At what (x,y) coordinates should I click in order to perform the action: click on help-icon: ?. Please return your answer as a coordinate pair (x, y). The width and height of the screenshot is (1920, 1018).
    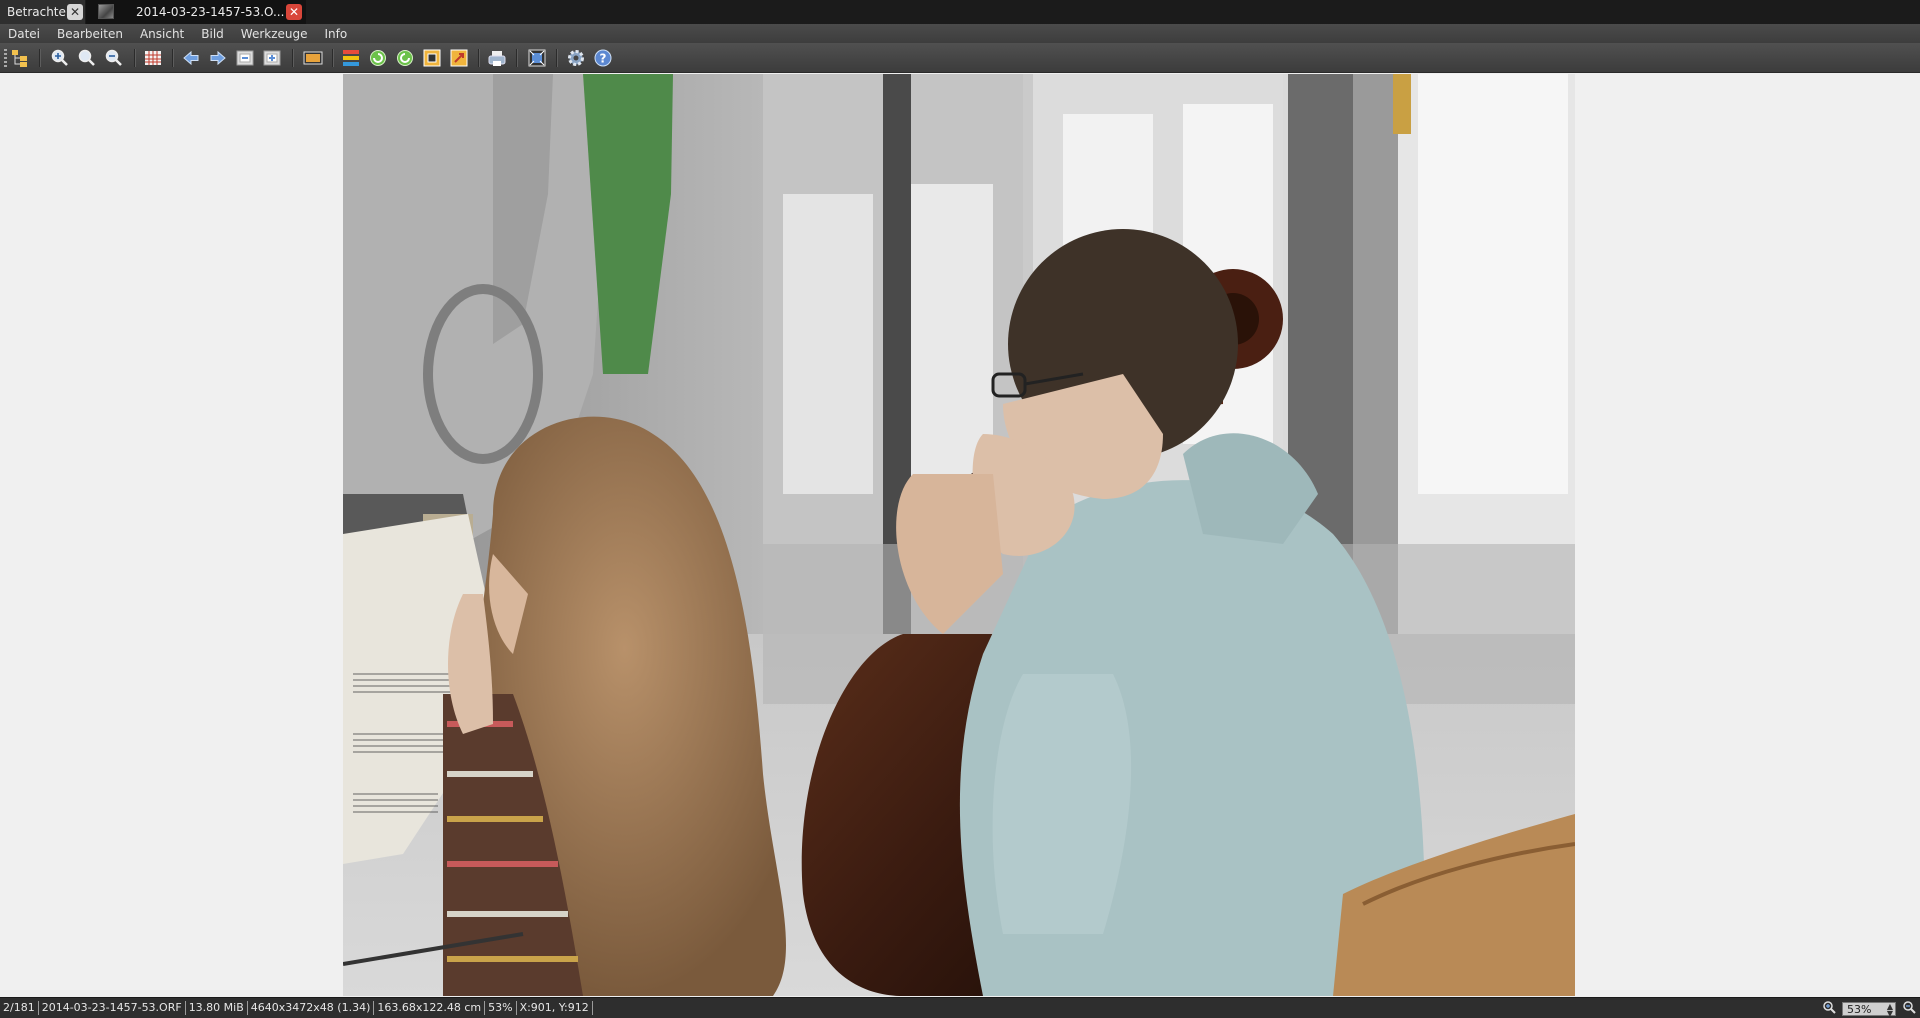
    Looking at the image, I should click on (603, 58).